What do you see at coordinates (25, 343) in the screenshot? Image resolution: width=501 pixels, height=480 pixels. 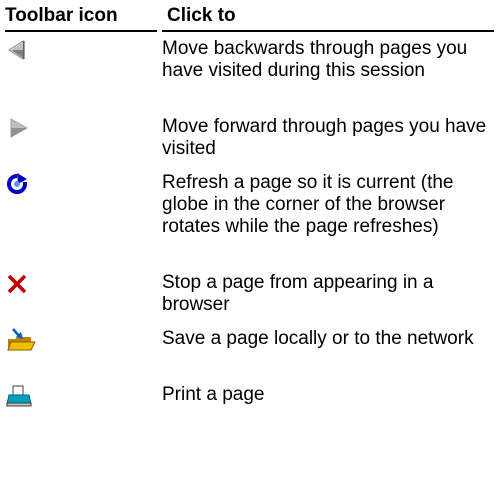 I see `save-icon` at bounding box center [25, 343].